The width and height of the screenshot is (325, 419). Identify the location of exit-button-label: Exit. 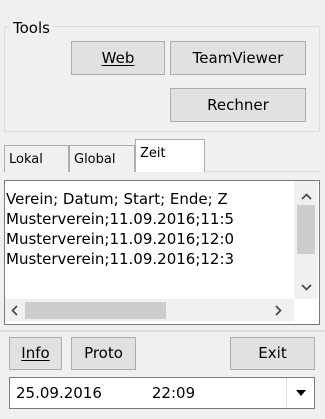
(272, 353).